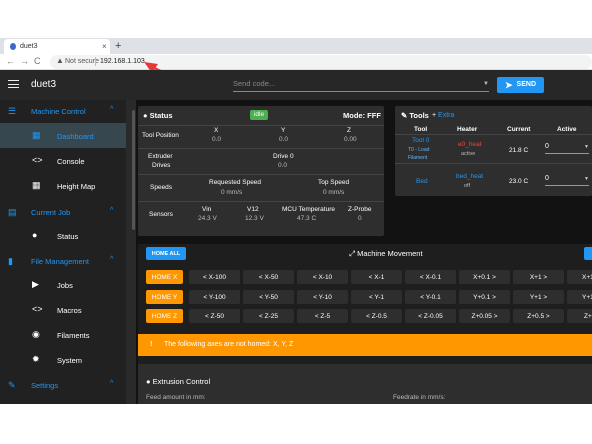  Describe the element at coordinates (63, 261) in the screenshot. I see `sidebar-section-file-management: ▮ File Management ^` at that location.